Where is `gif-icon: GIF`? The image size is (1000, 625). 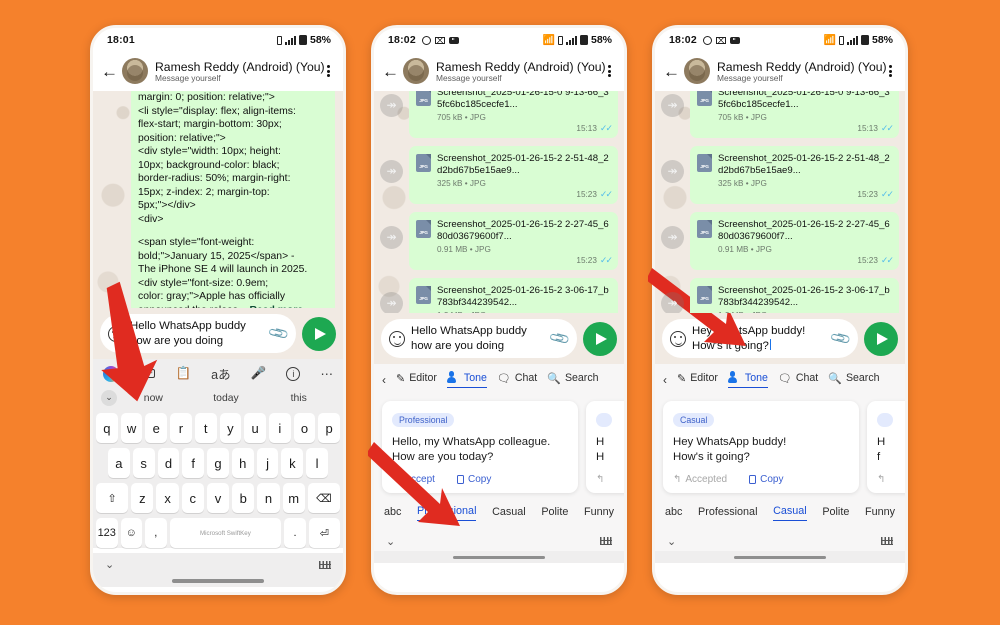 gif-icon: GIF is located at coordinates (147, 374).